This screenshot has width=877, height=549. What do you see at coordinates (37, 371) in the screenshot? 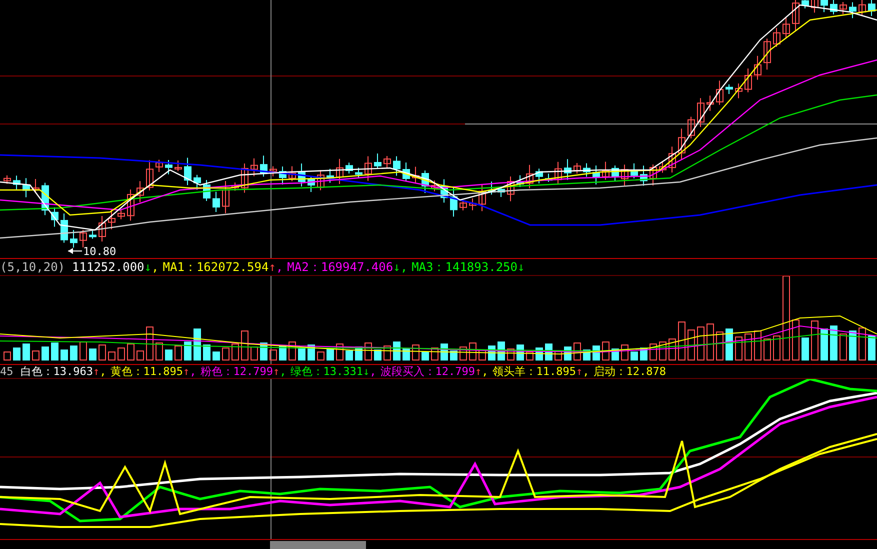
I see `series-label: 白色：` at bounding box center [37, 371].